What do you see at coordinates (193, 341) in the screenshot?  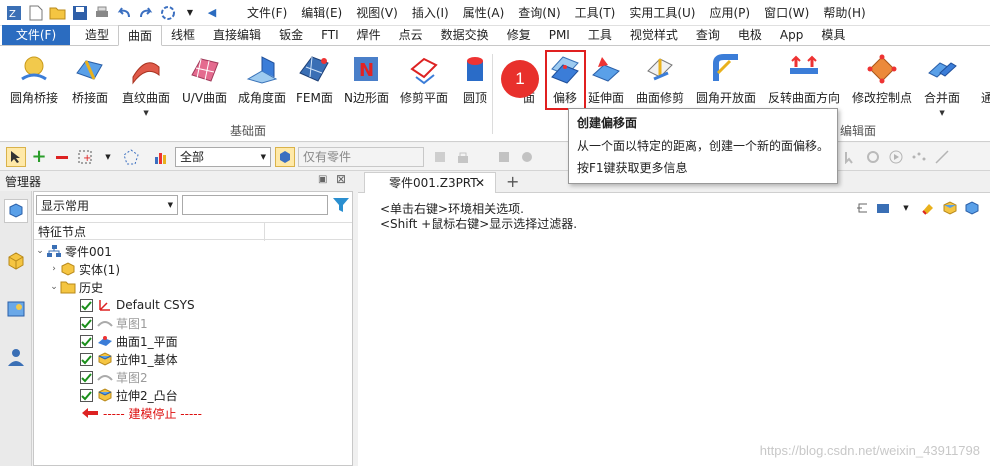 I see `tree-node-surface1: 曲面1_平面` at bounding box center [193, 341].